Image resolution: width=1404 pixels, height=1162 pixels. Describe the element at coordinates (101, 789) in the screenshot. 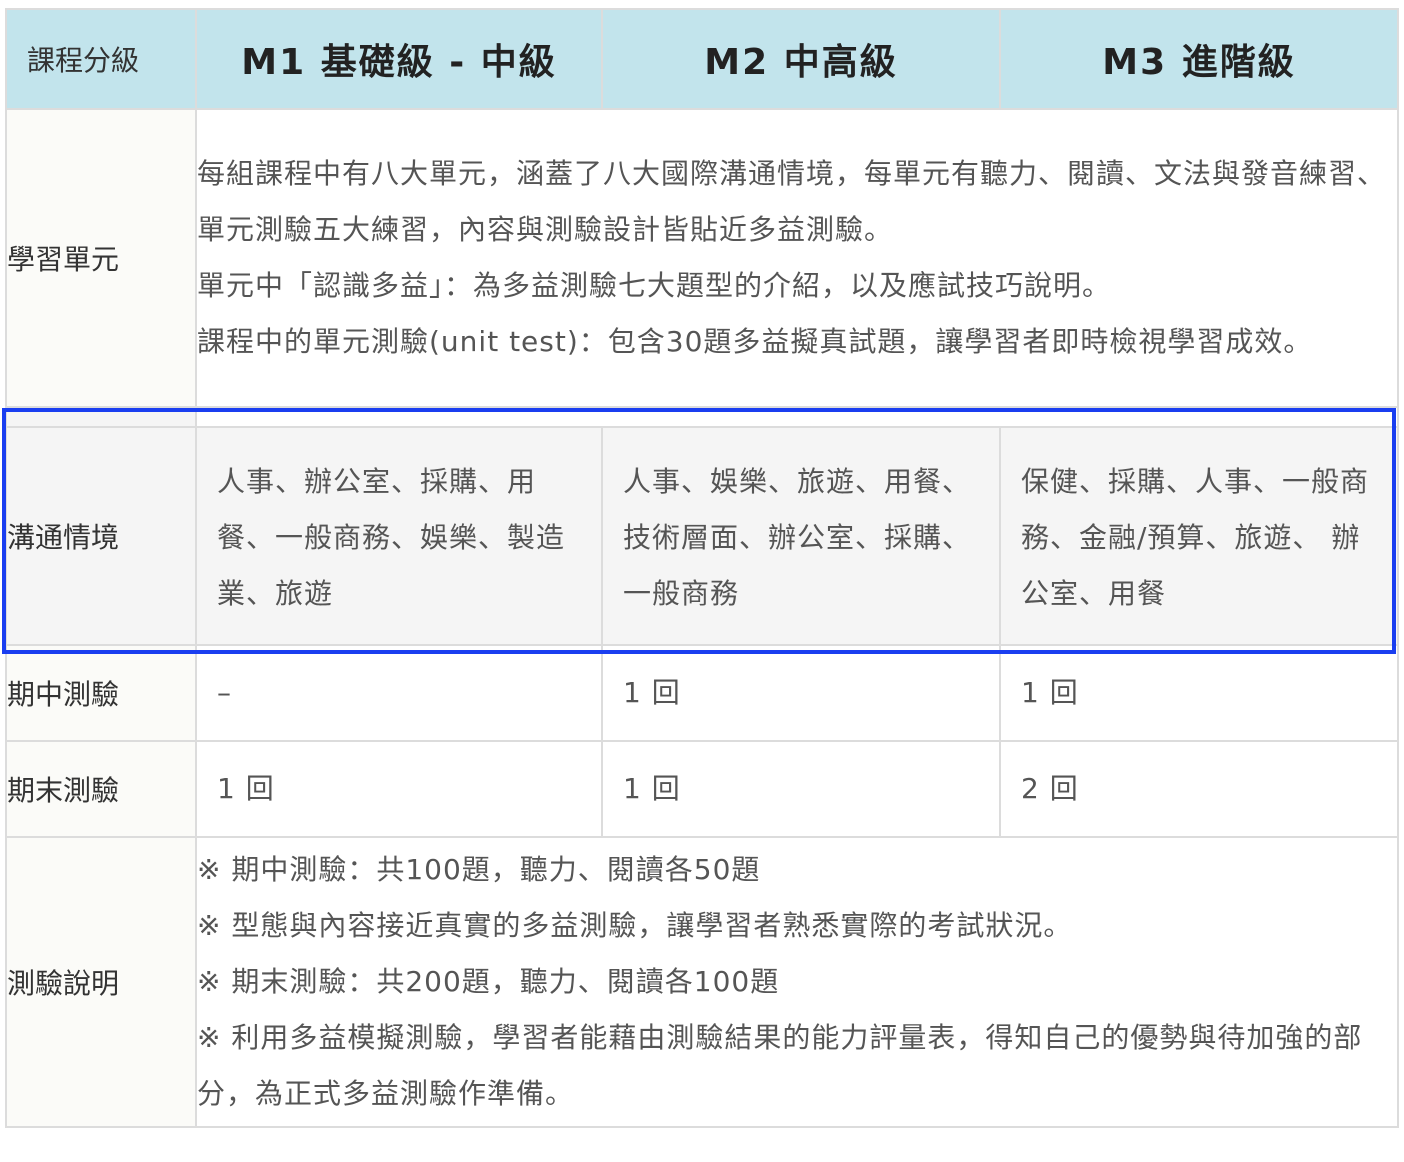

I see `final-label: 期末測驗` at that location.